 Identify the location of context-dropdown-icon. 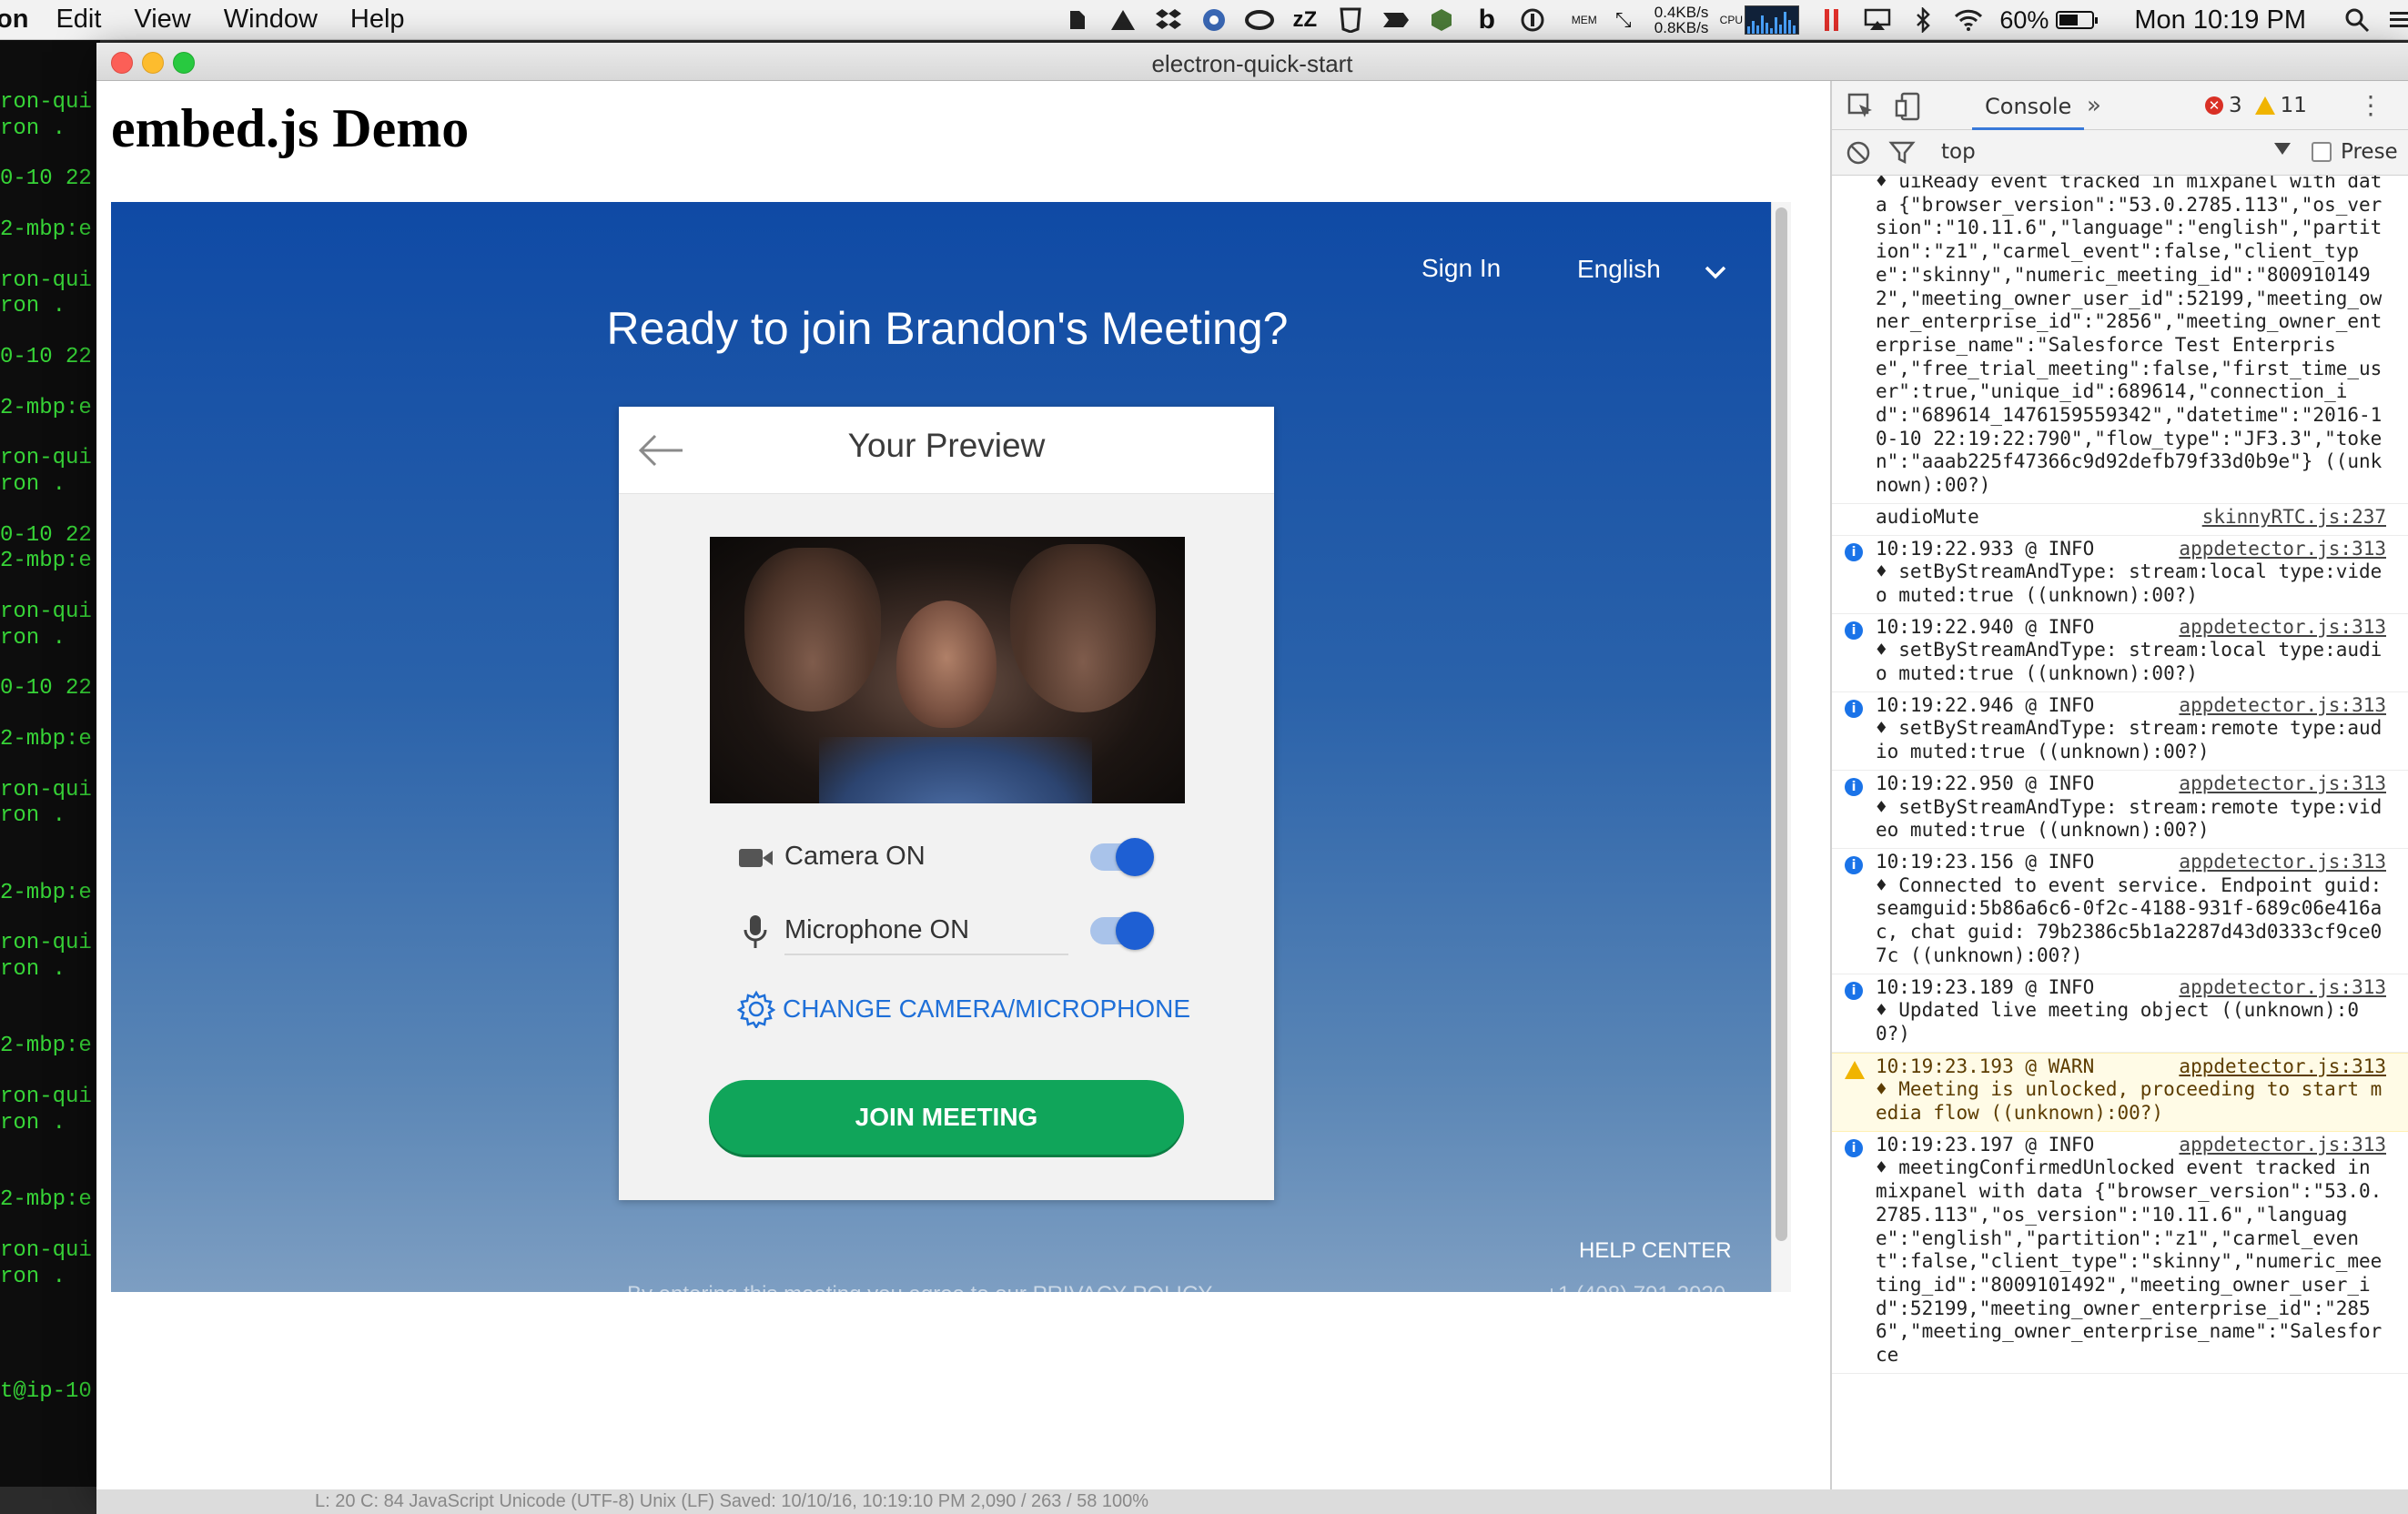
(2282, 149).